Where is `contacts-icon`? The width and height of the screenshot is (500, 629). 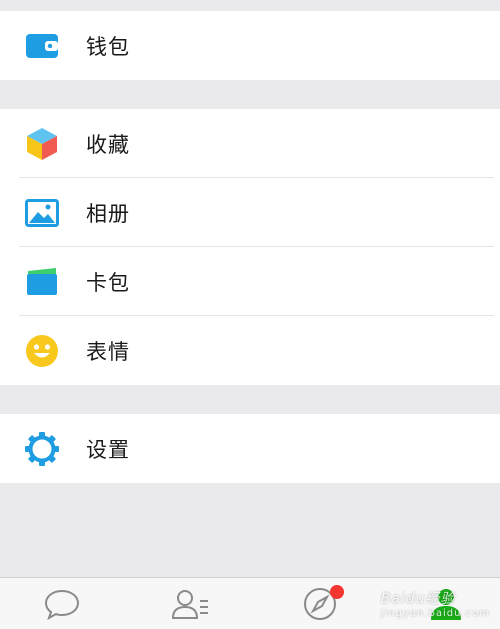 contacts-icon is located at coordinates (190, 606).